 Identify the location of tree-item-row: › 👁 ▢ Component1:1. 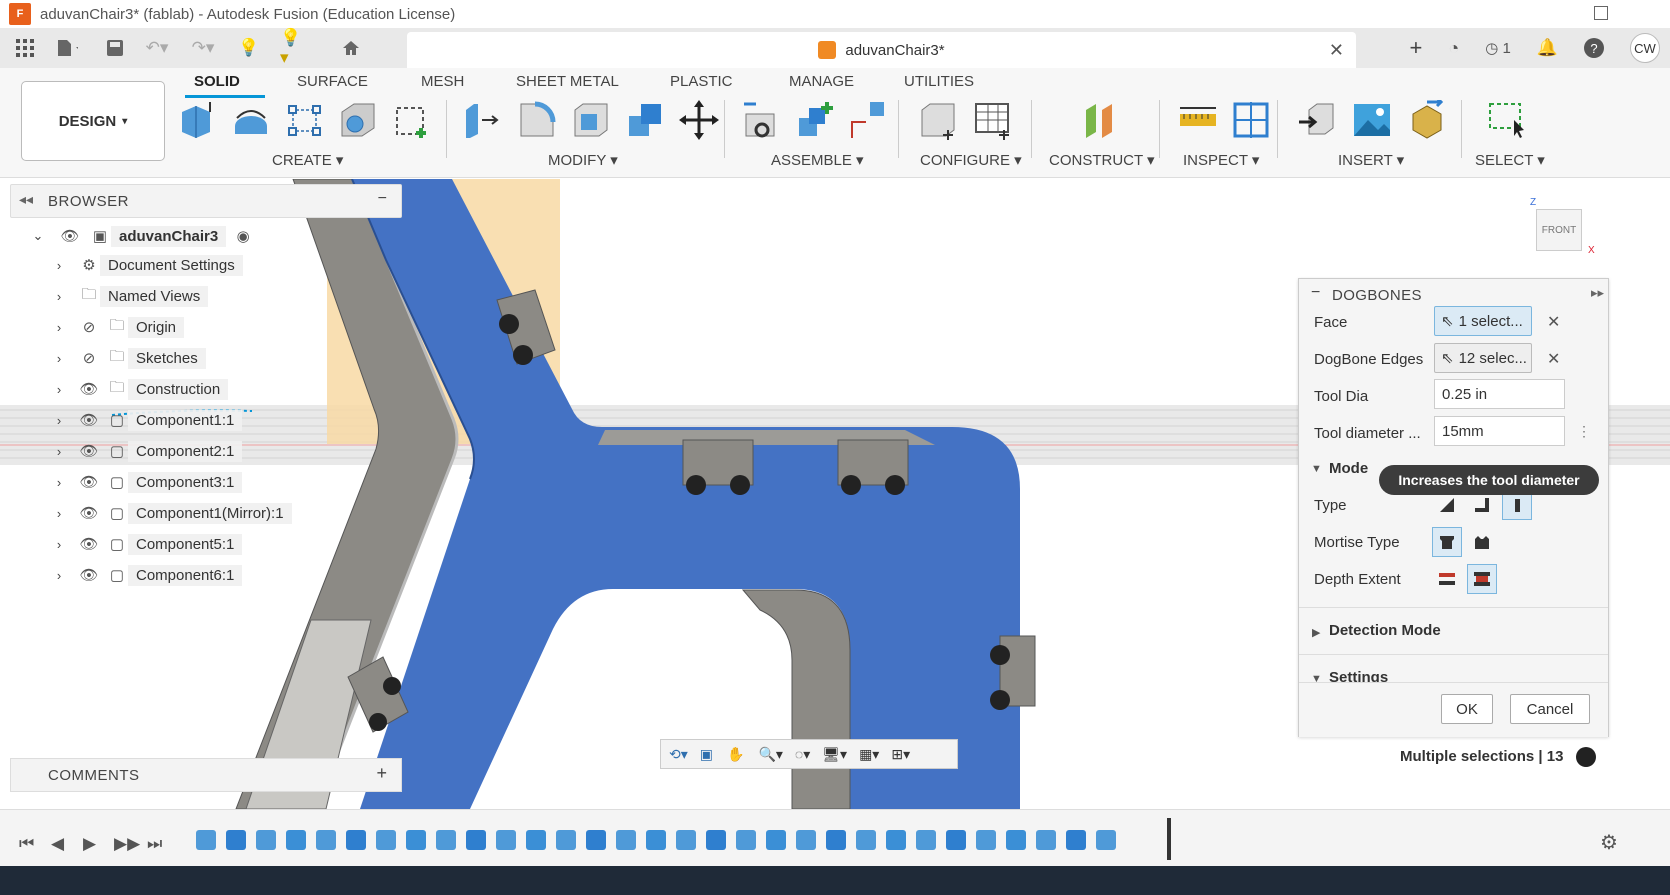
(147, 420).